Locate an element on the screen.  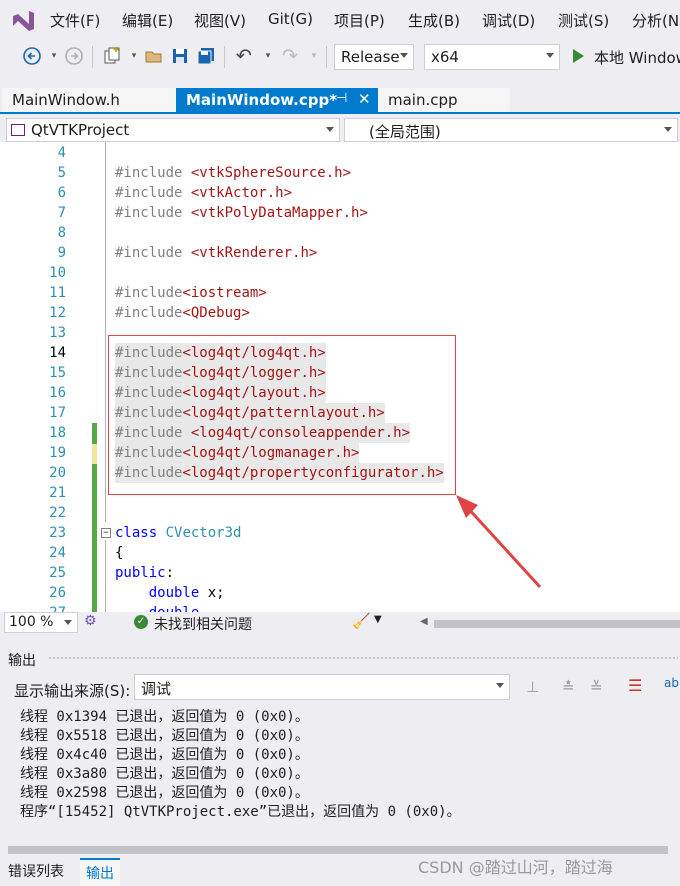
chevron-down-icon: ▼ is located at coordinates (378, 619).